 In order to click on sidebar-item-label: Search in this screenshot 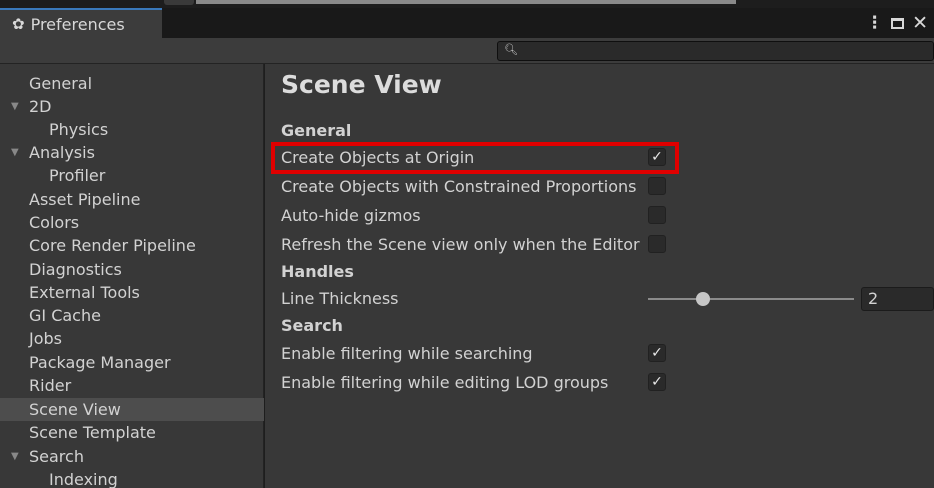, I will do `click(56, 456)`.